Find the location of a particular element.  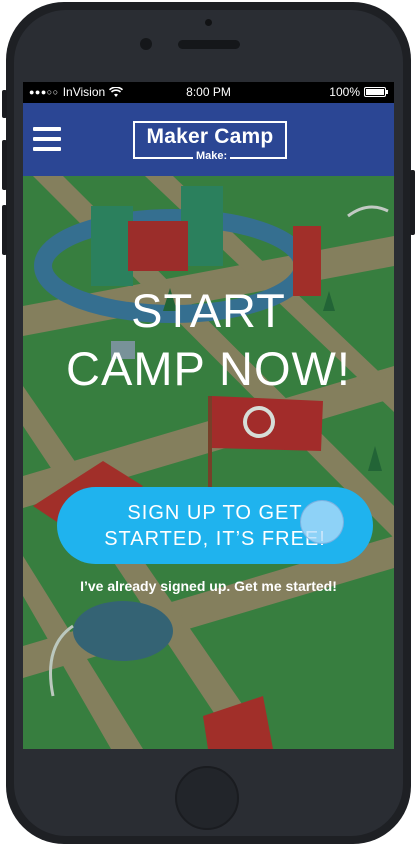

already-signed-up-link: I’ve already signed up. Get me started! is located at coordinates (208, 586).